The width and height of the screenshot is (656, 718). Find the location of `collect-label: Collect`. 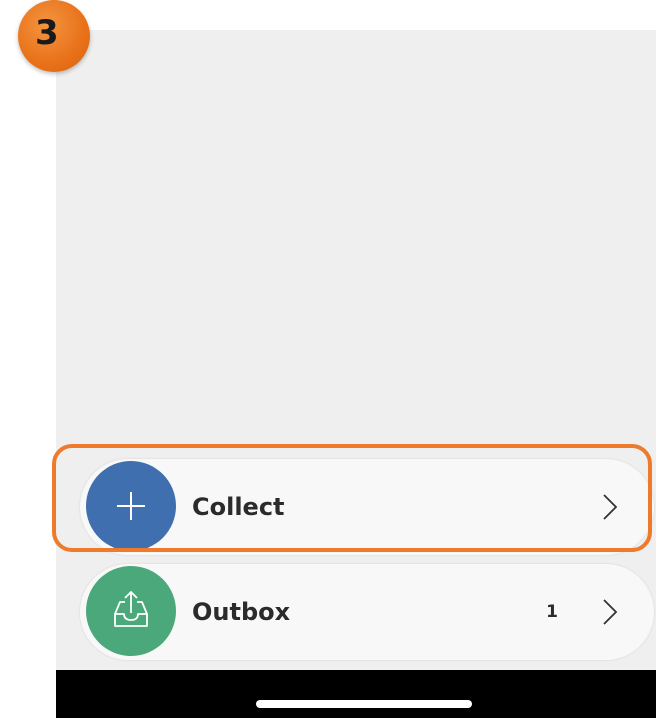

collect-label: Collect is located at coordinates (238, 507).